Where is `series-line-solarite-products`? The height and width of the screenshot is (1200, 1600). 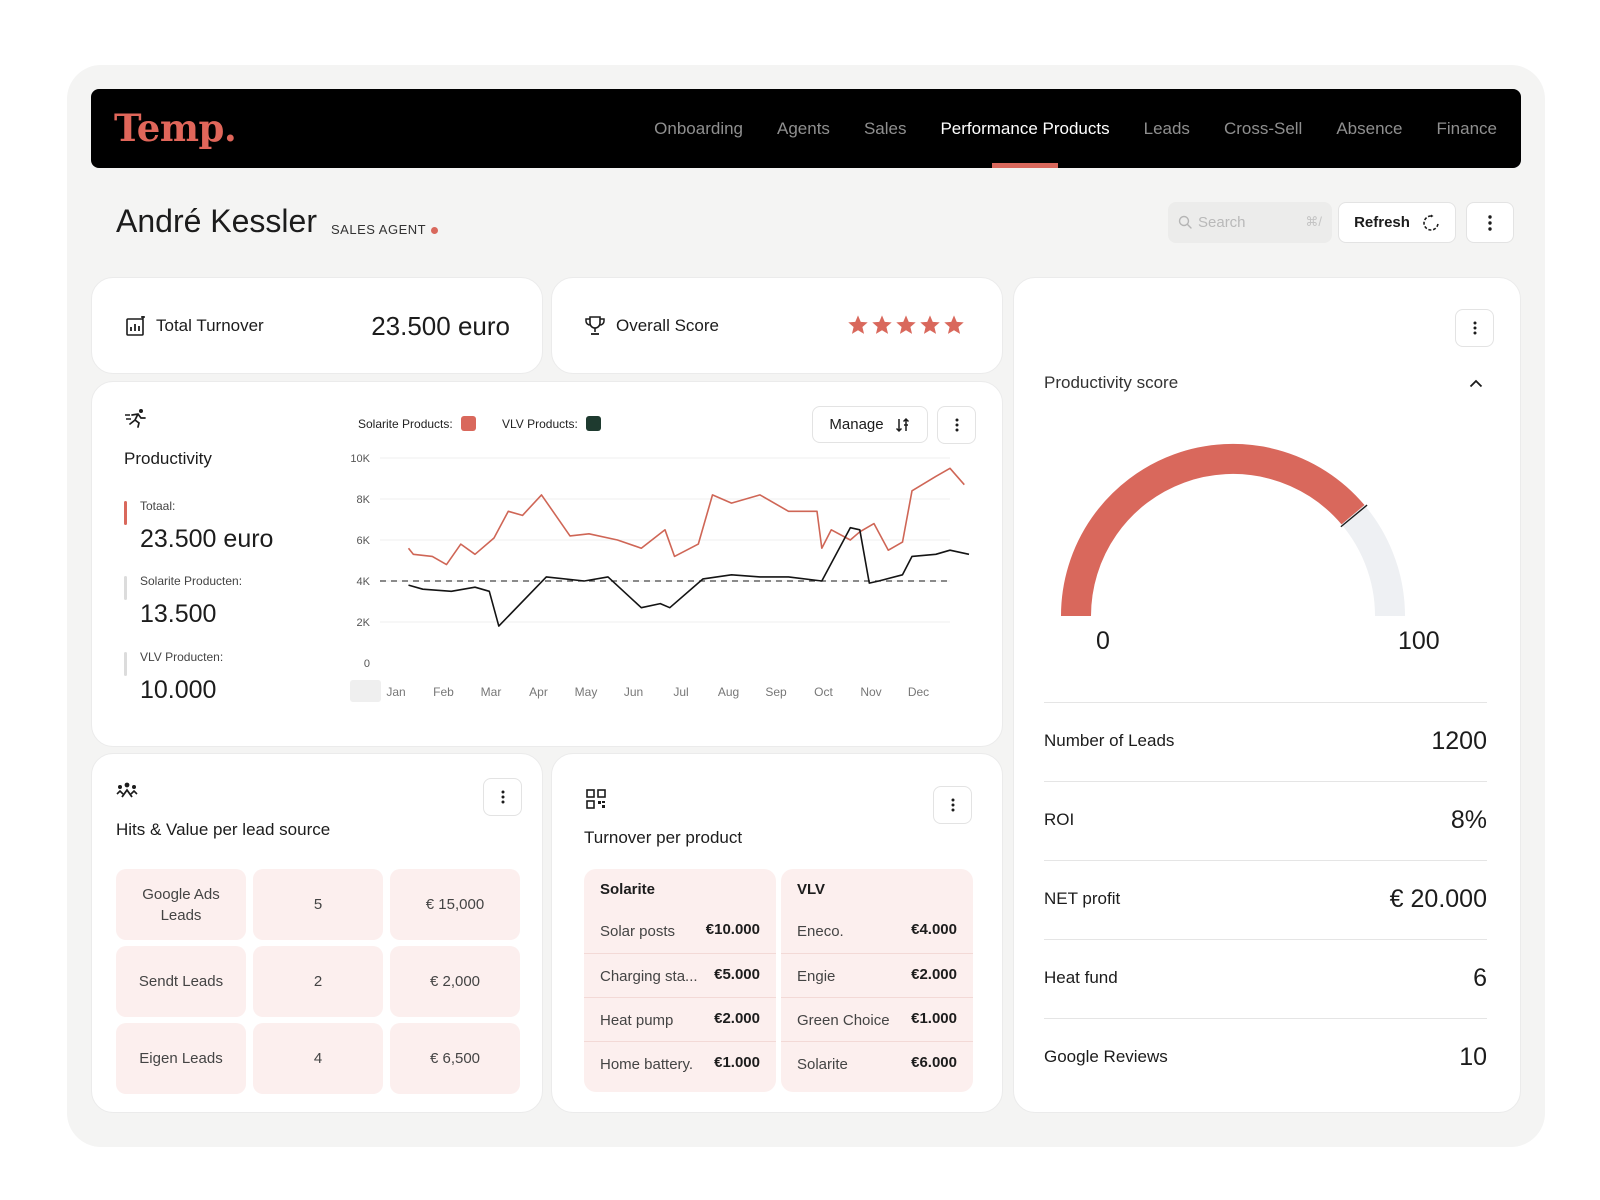 series-line-solarite-products is located at coordinates (686, 516).